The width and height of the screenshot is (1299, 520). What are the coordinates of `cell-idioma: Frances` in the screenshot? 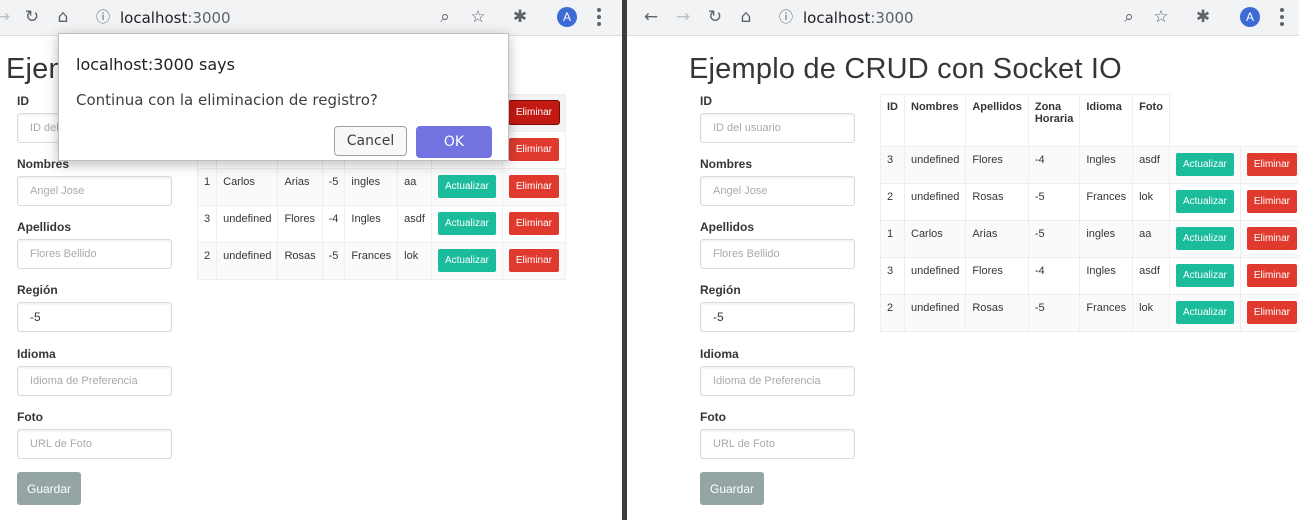 It's located at (1106, 313).